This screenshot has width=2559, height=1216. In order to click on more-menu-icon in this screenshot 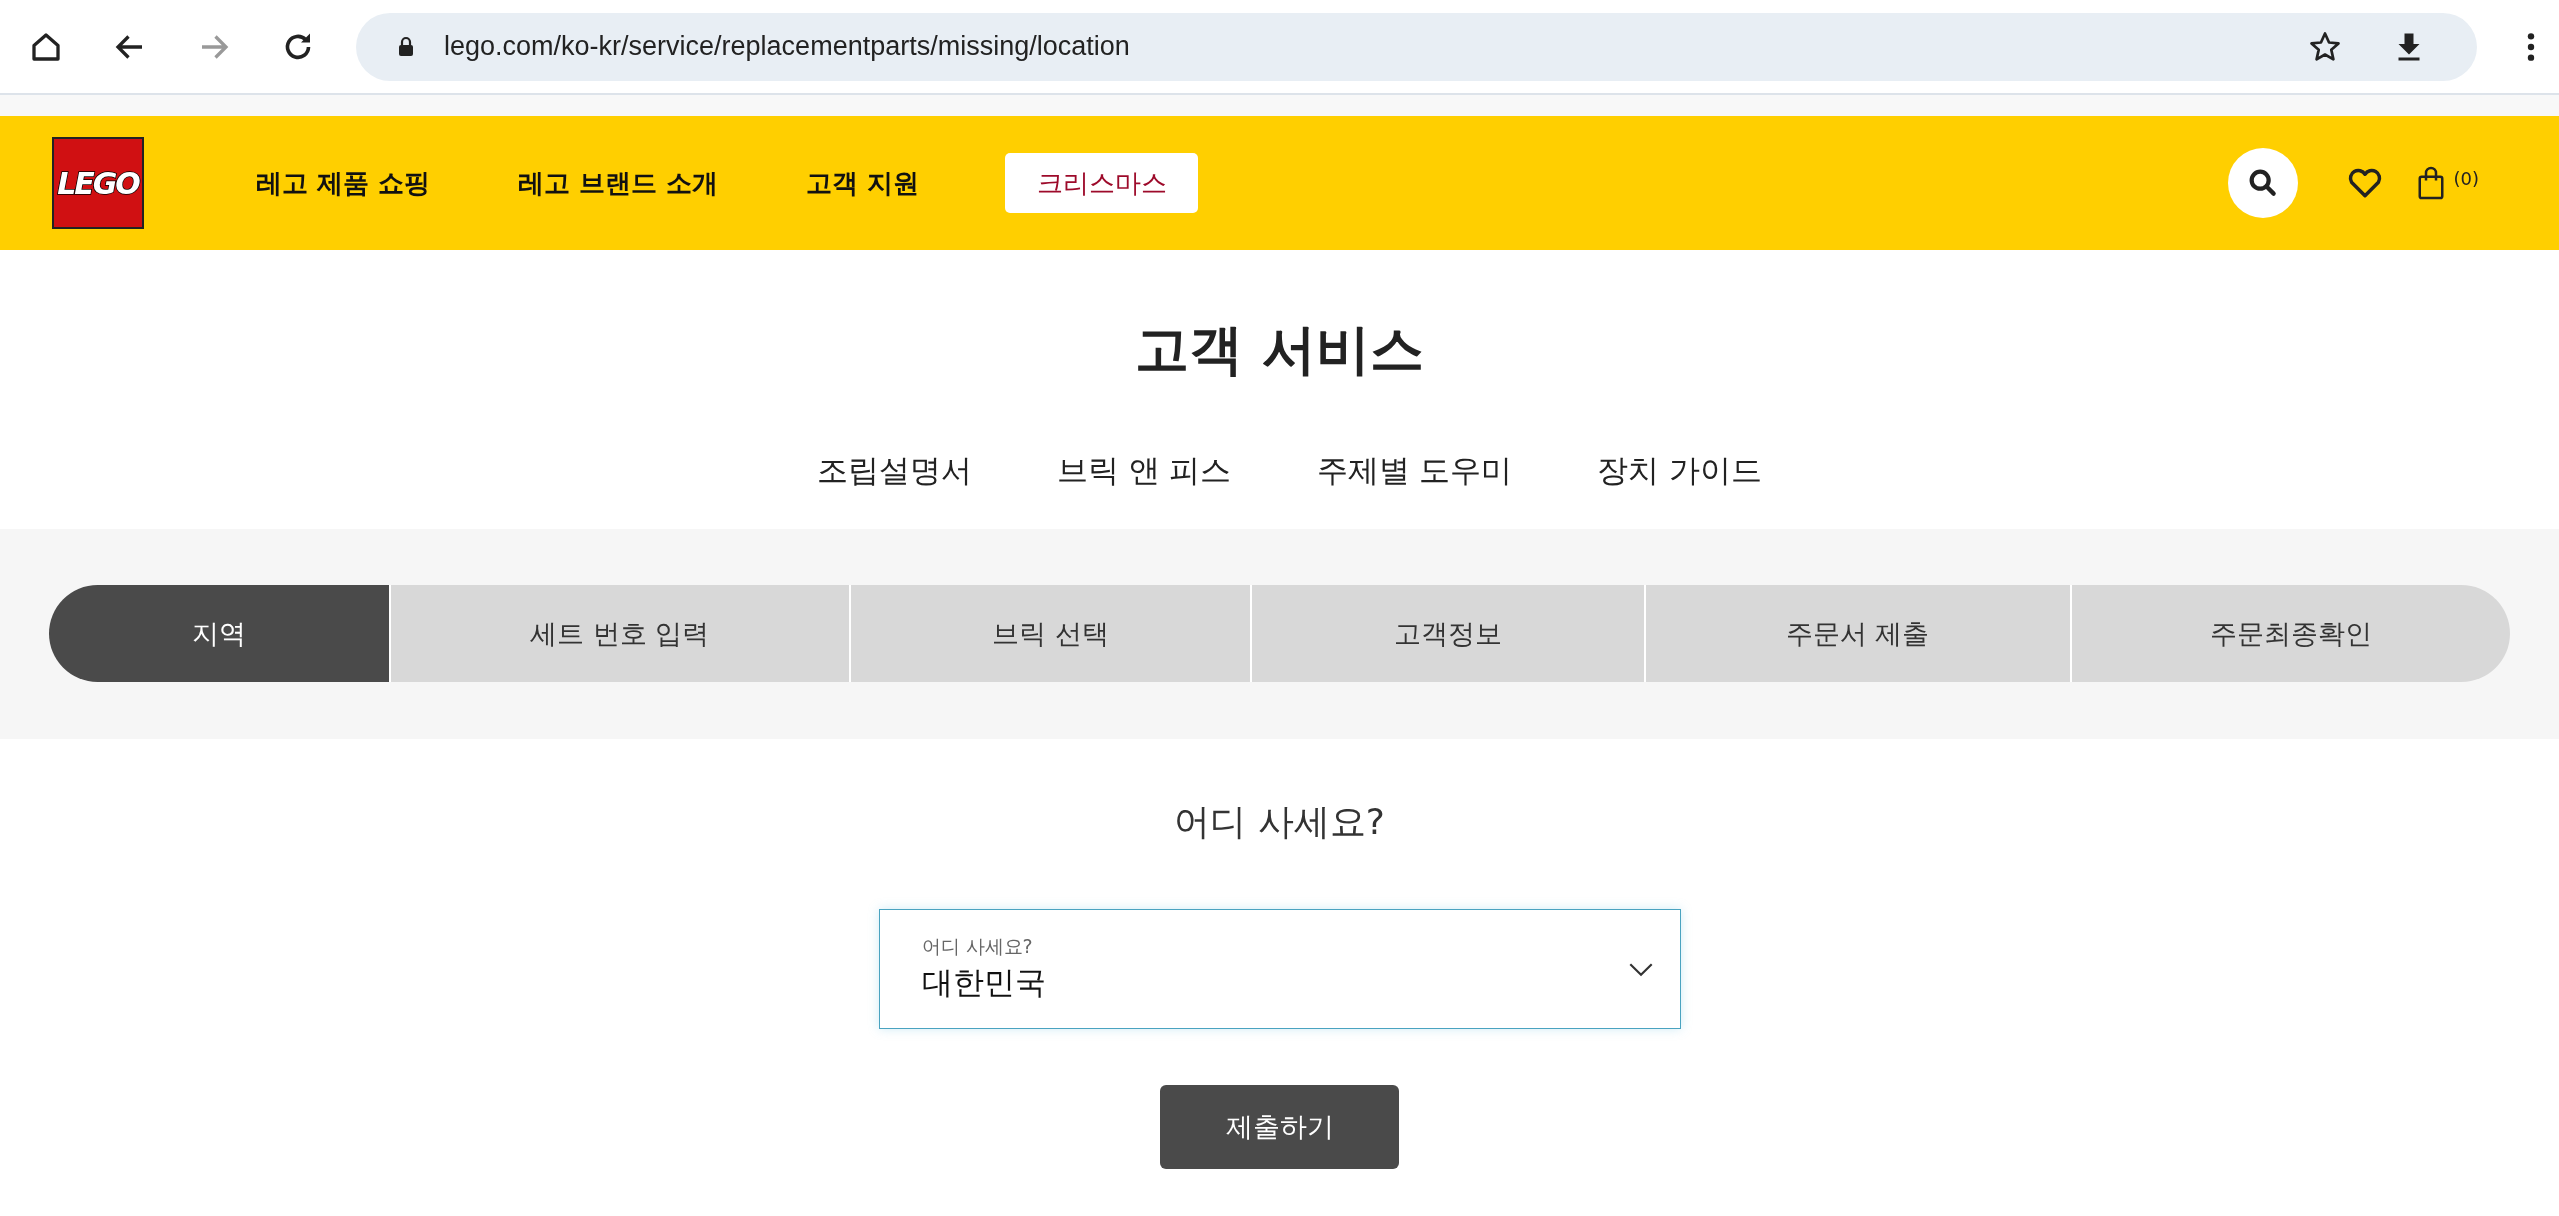, I will do `click(2531, 46)`.